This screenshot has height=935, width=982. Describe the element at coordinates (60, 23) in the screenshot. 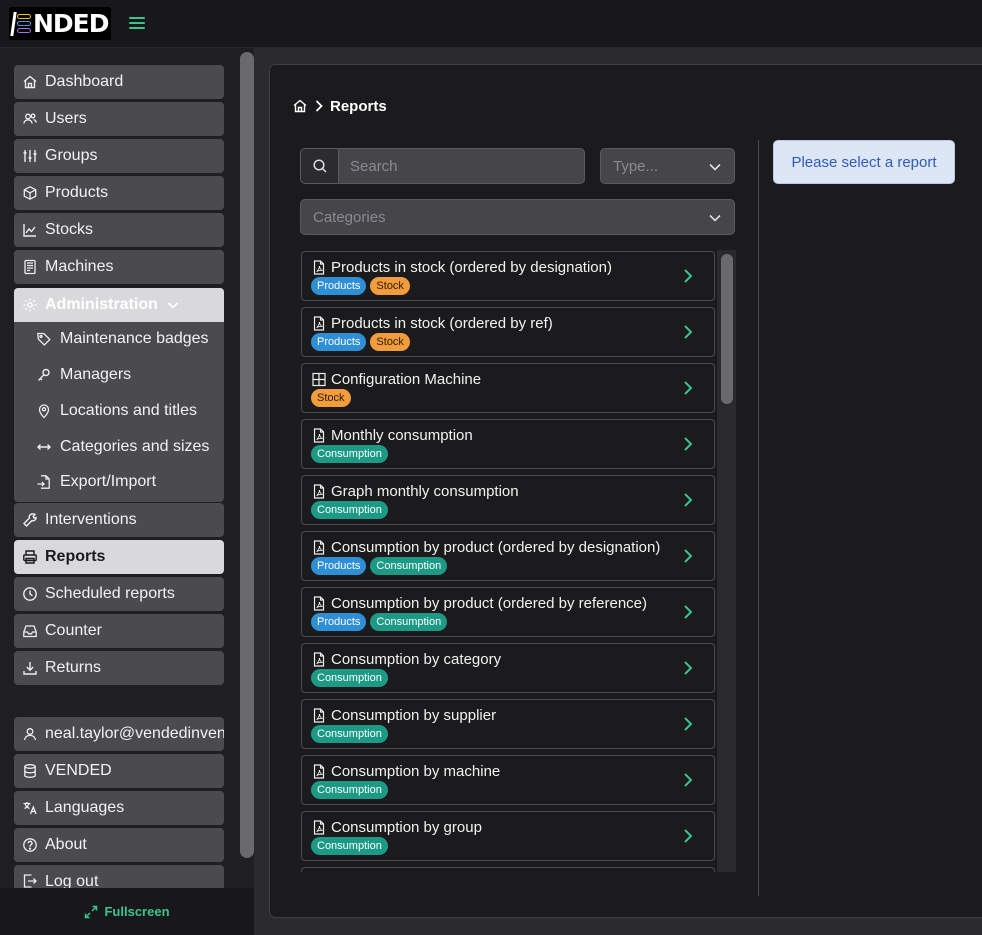

I see `vended-logo: NDED` at that location.